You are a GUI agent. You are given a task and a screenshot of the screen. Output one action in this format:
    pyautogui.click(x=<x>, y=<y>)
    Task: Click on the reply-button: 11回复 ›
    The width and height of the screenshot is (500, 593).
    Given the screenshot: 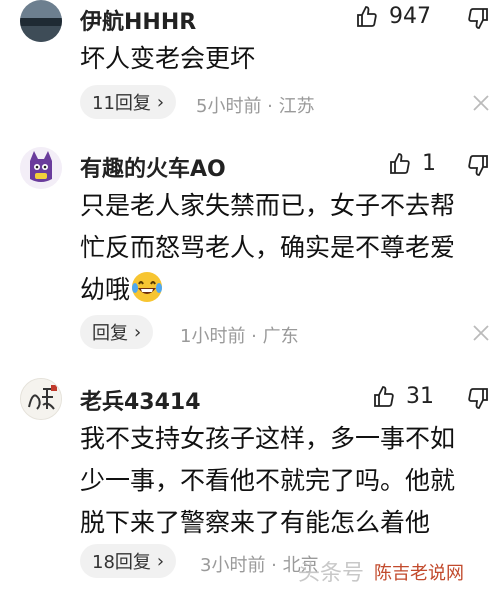 What is the action you would take?
    pyautogui.click(x=128, y=102)
    